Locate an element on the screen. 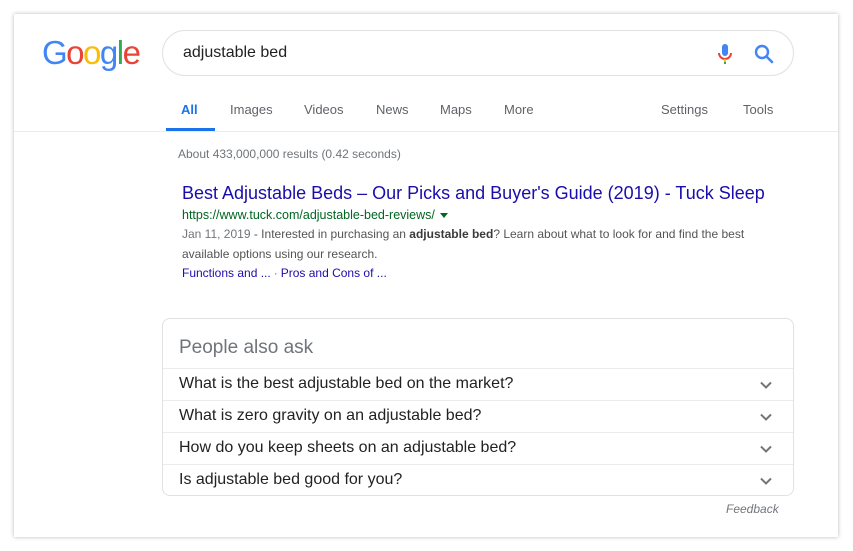 The width and height of the screenshot is (853, 551). dropdown-arrow-icon is located at coordinates (443, 216).